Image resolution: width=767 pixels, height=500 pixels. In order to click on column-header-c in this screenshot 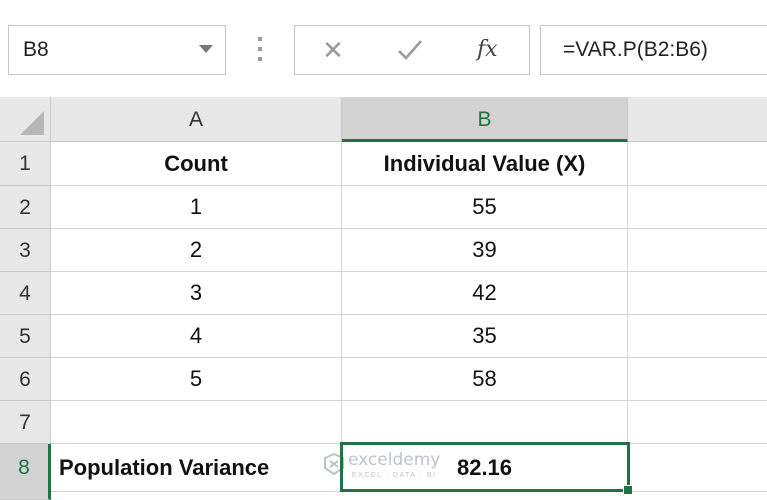, I will do `click(697, 119)`.